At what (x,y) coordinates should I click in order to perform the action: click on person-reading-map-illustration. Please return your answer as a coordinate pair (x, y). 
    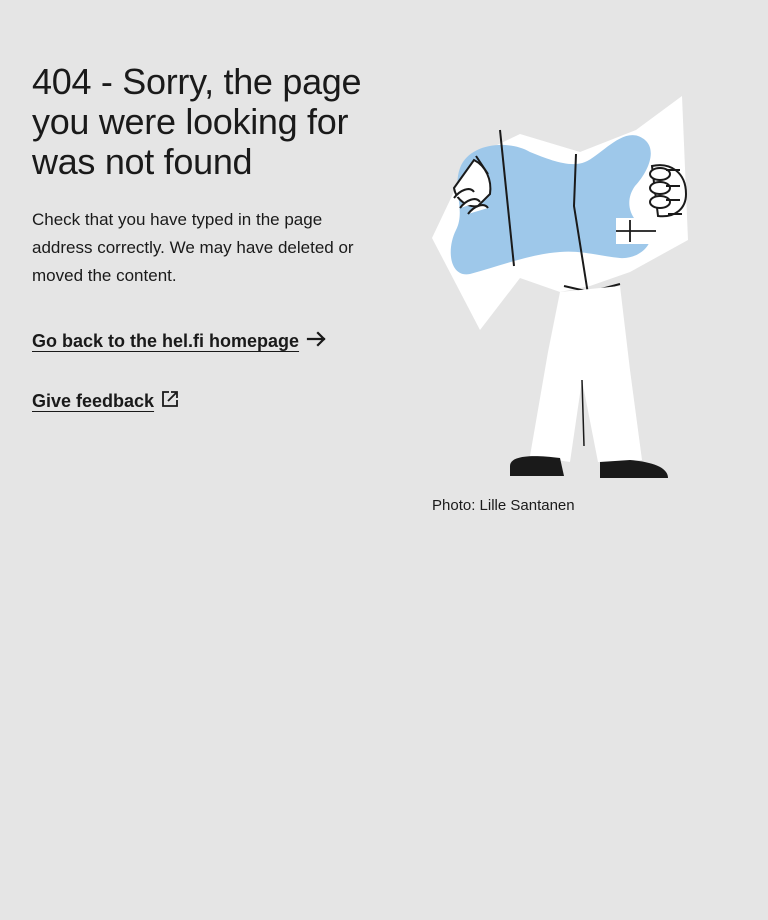
    Looking at the image, I should click on (560, 287).